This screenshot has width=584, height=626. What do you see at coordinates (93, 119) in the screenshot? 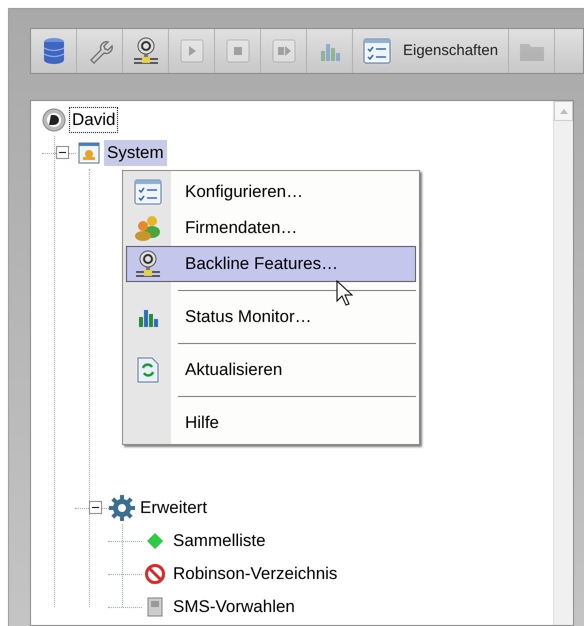
I see `tree-item: David` at bounding box center [93, 119].